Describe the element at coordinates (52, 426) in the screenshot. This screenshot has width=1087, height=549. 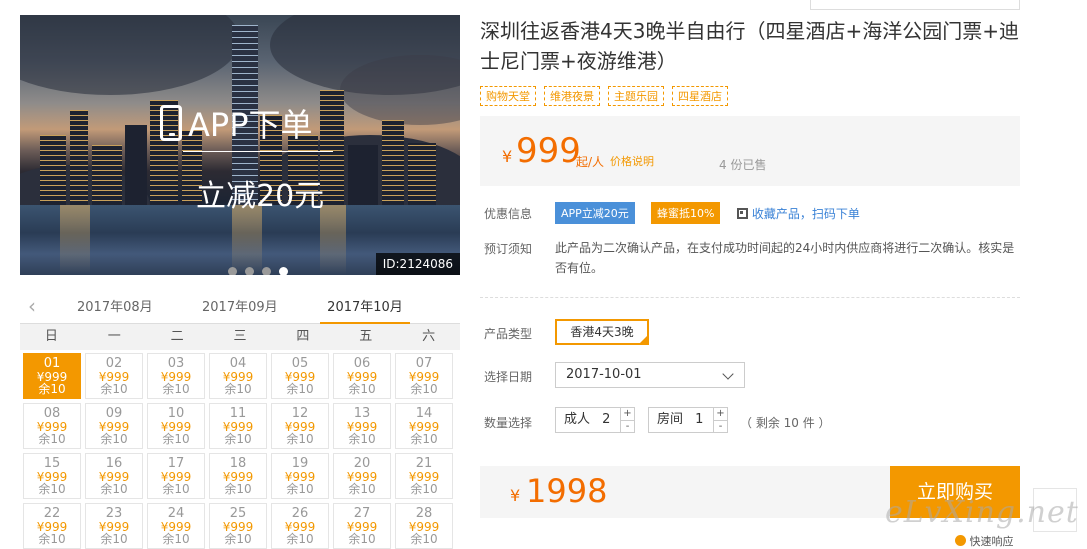
I see `calendar-day-cell: 08 ¥999 余10` at that location.